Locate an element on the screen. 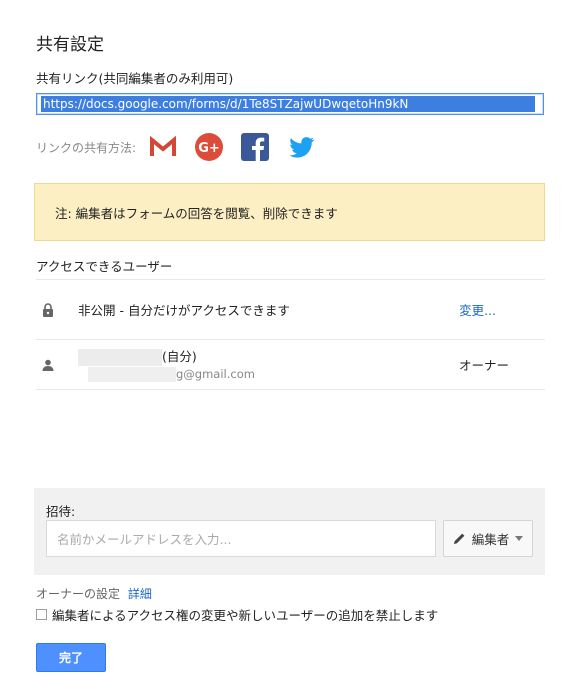 This screenshot has height=700, width=587. person-icon is located at coordinates (48, 365).